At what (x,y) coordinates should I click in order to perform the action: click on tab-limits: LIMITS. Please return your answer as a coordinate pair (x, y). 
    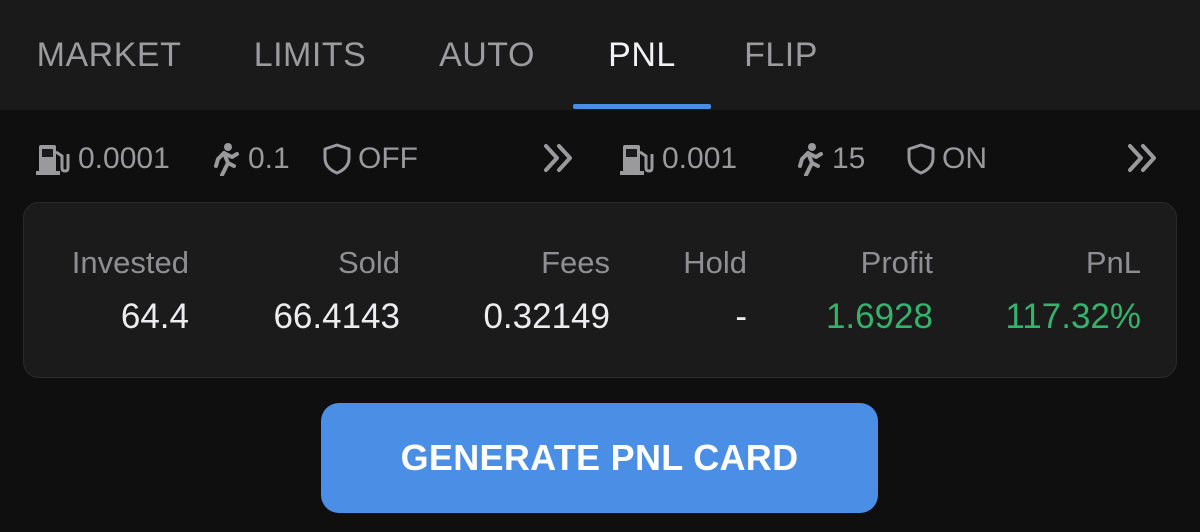
    Looking at the image, I should click on (310, 55).